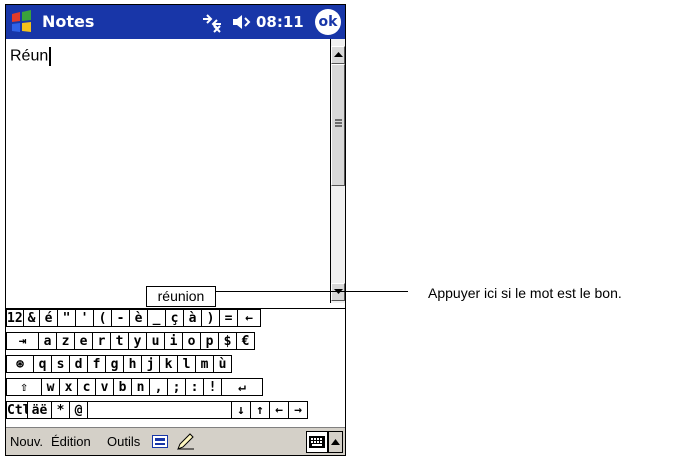 This screenshot has height=461, width=692. What do you see at coordinates (139, 318) in the screenshot?
I see `key-e-grave: è` at bounding box center [139, 318].